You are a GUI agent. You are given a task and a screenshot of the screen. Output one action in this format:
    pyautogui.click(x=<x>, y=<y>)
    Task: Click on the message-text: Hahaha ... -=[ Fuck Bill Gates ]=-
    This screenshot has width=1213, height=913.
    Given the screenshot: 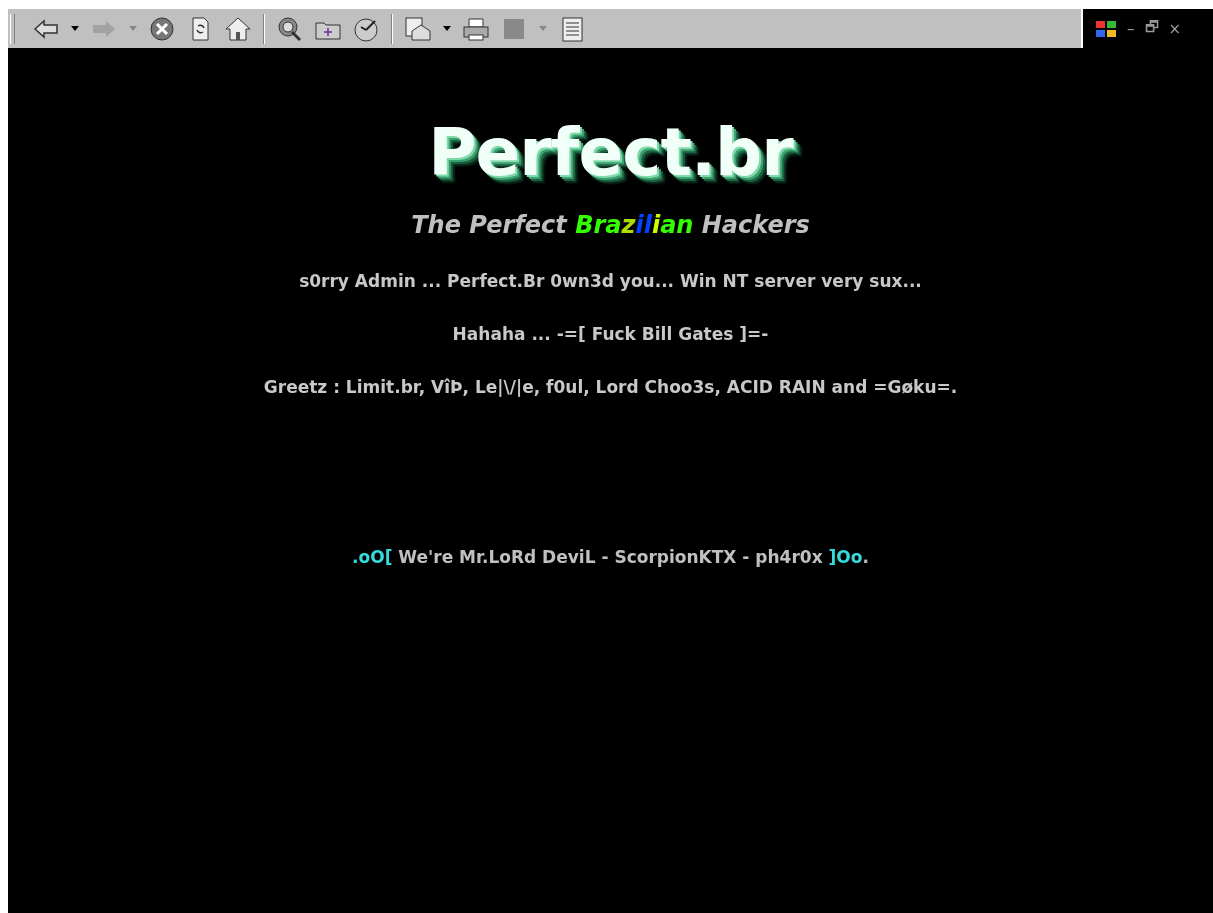 What is the action you would take?
    pyautogui.click(x=610, y=334)
    